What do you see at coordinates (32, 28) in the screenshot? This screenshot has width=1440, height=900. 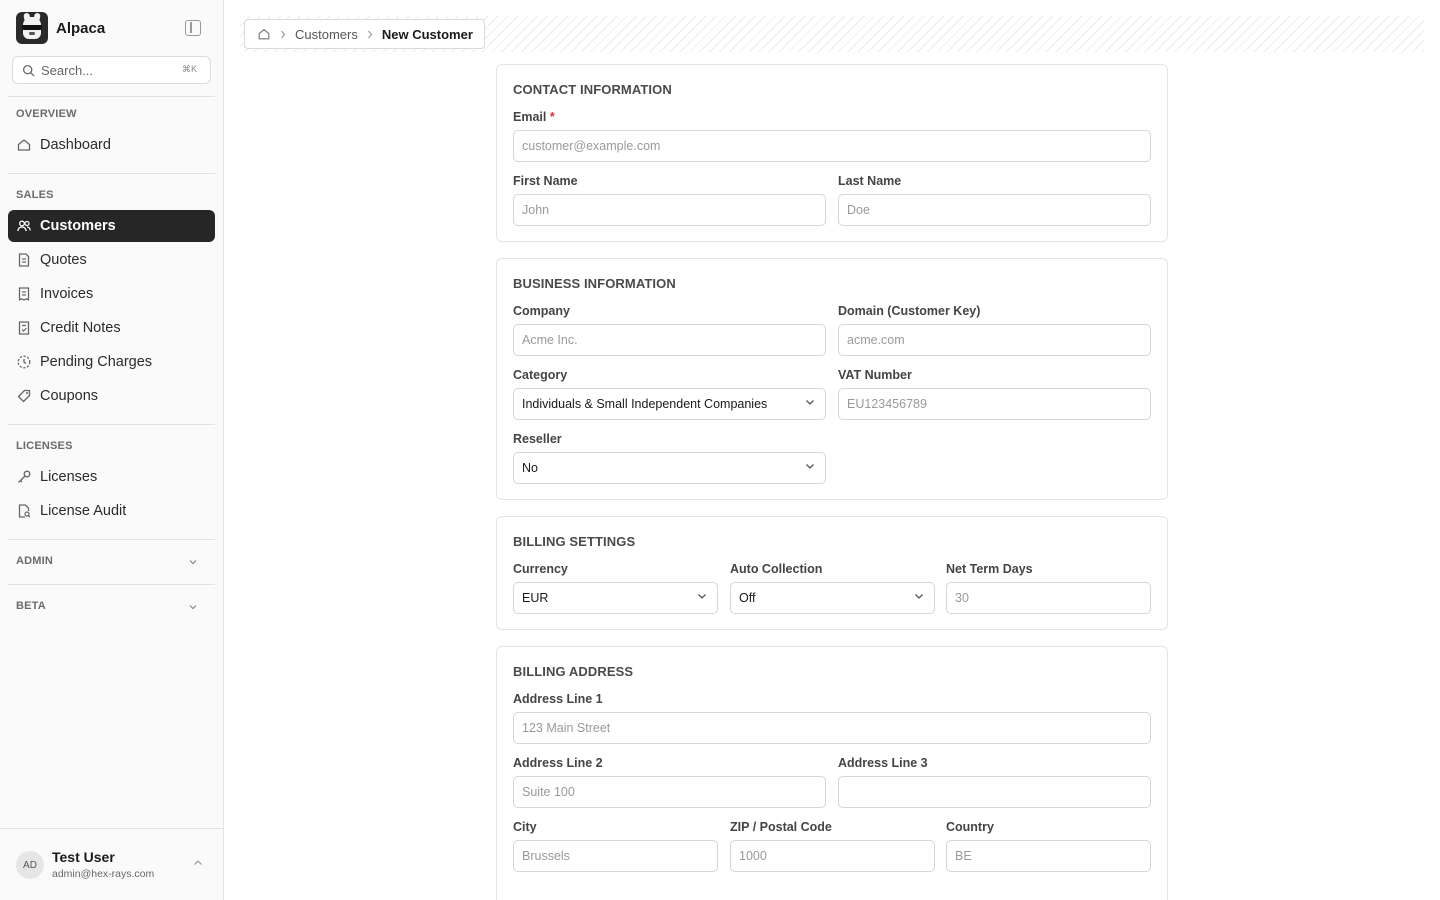 I see `alpaca-logo-icon` at bounding box center [32, 28].